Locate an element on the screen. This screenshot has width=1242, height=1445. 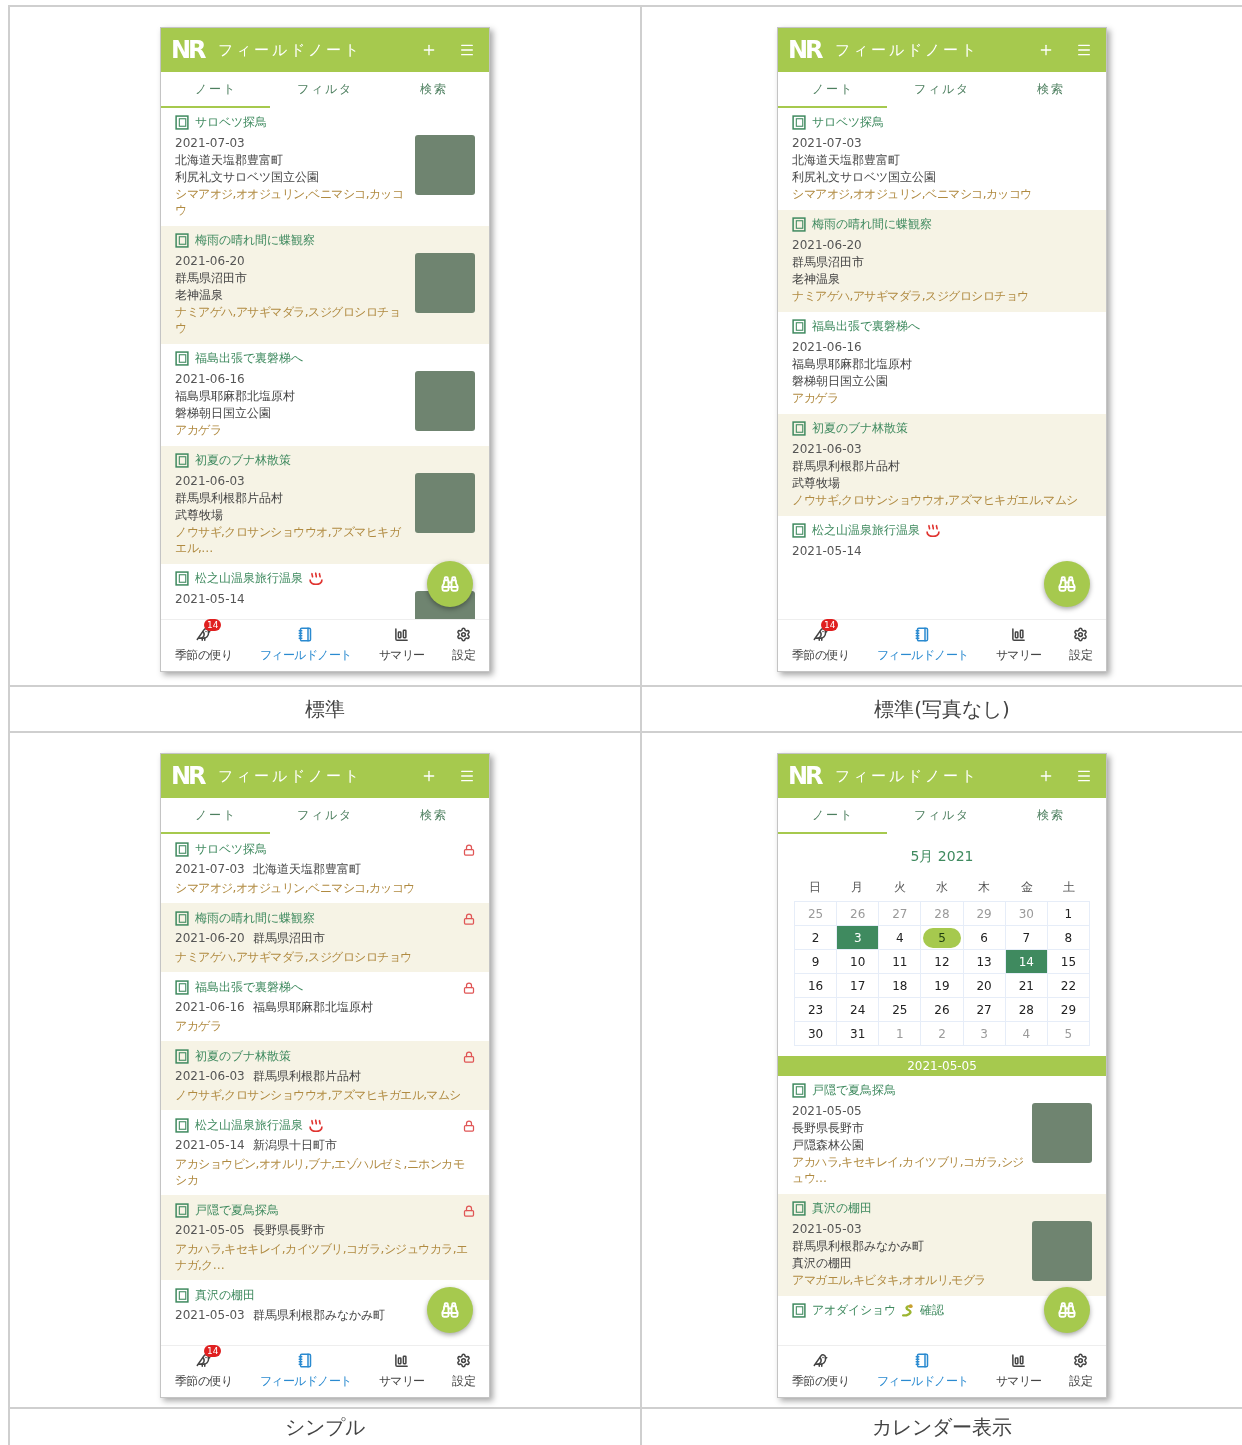
calendar-day: 10 is located at coordinates (858, 961).